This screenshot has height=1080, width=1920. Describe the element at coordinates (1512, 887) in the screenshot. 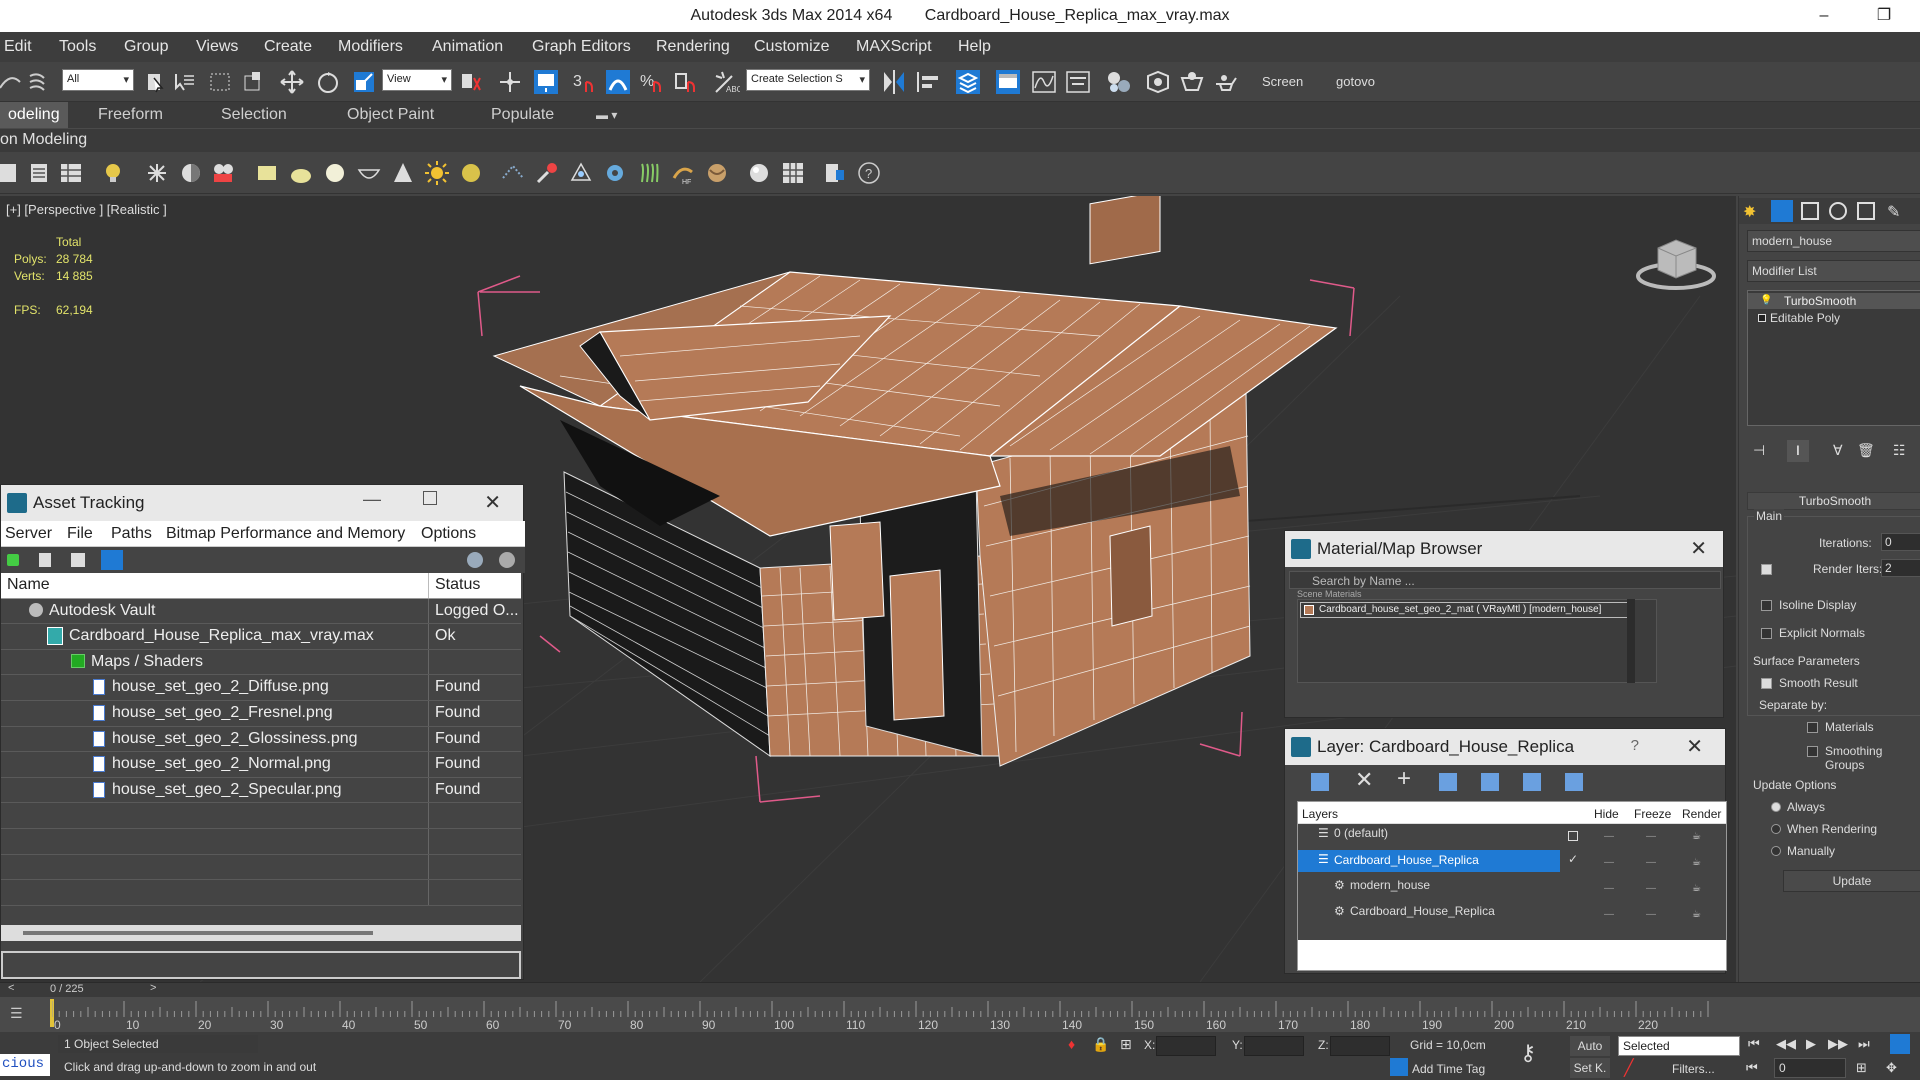

I see `layer-row: ⚙ modern_house` at that location.